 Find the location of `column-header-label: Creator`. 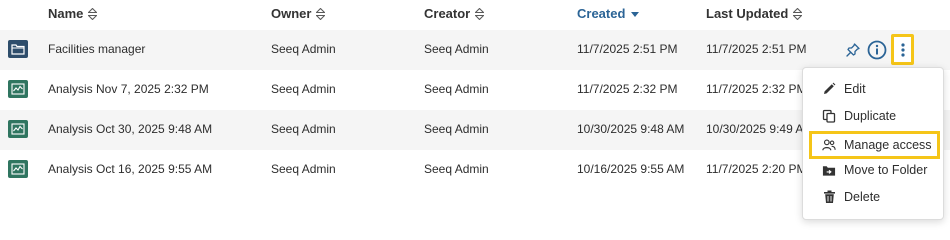

column-header-label: Creator is located at coordinates (447, 13).